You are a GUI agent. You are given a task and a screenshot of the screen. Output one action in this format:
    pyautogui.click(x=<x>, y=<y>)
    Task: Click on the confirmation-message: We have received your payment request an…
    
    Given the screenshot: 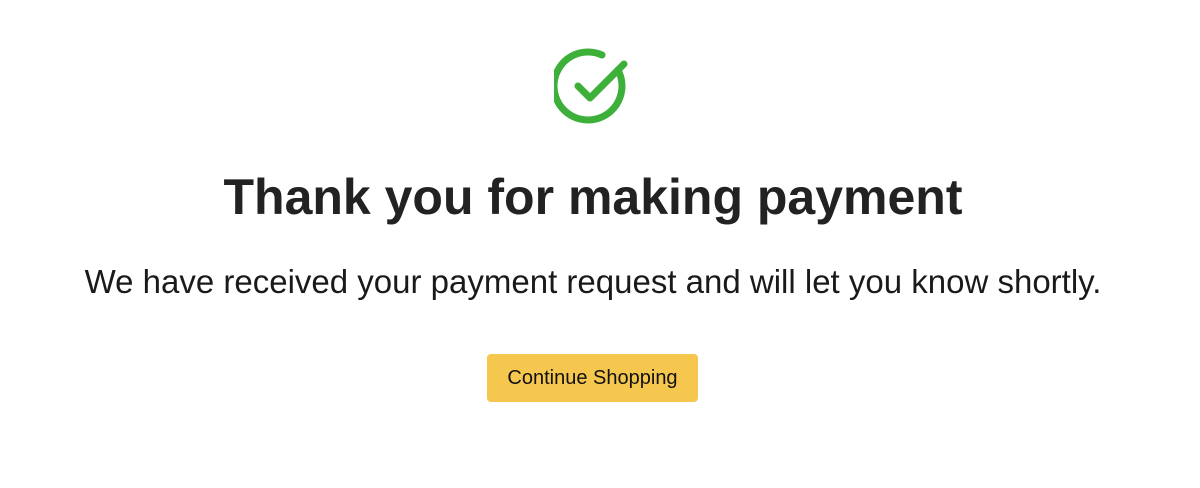 What is the action you would take?
    pyautogui.click(x=593, y=281)
    